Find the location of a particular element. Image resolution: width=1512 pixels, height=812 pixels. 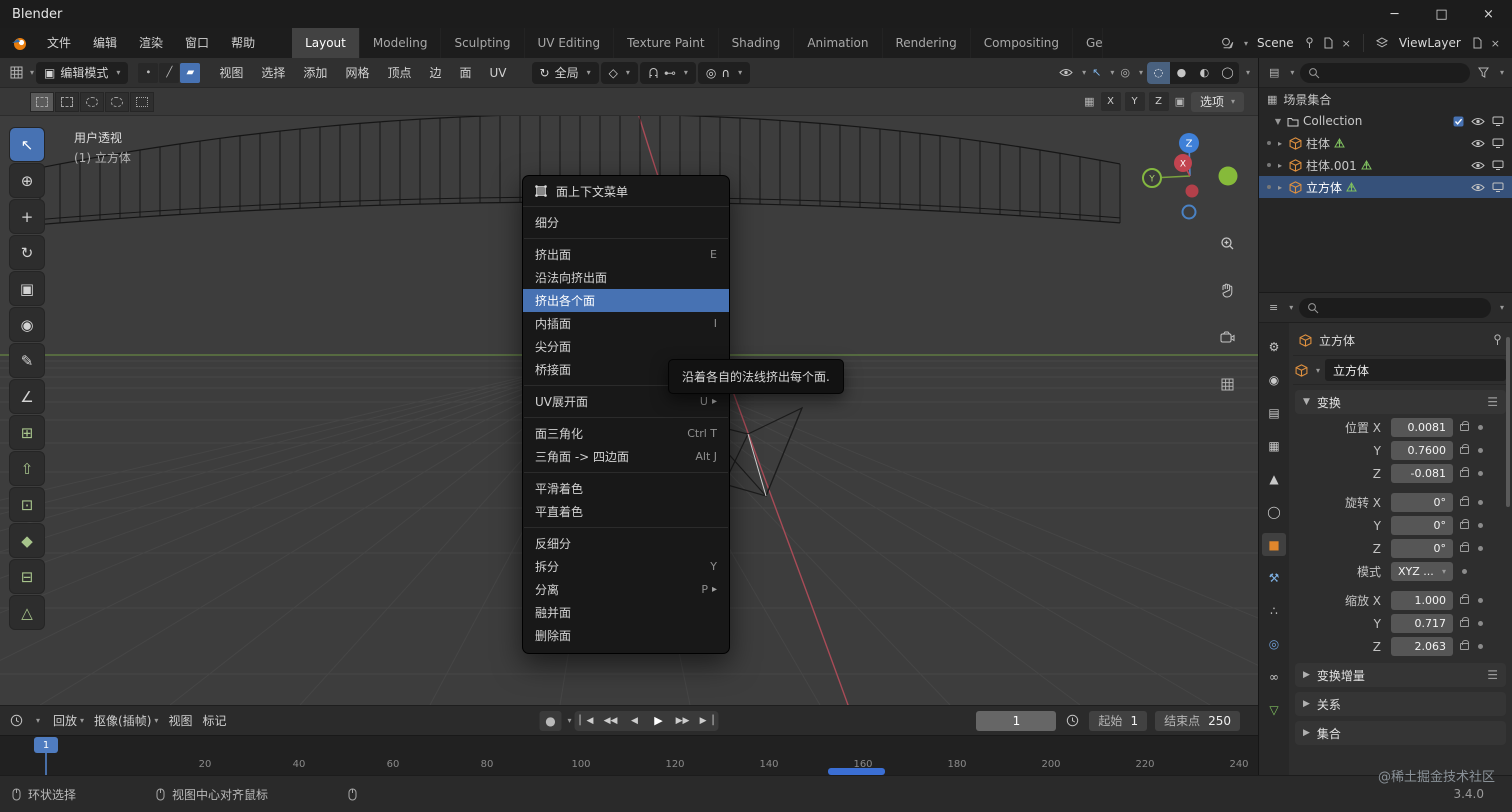

mode-select: ▣ 编辑模式 ▾ is located at coordinates (82, 72).